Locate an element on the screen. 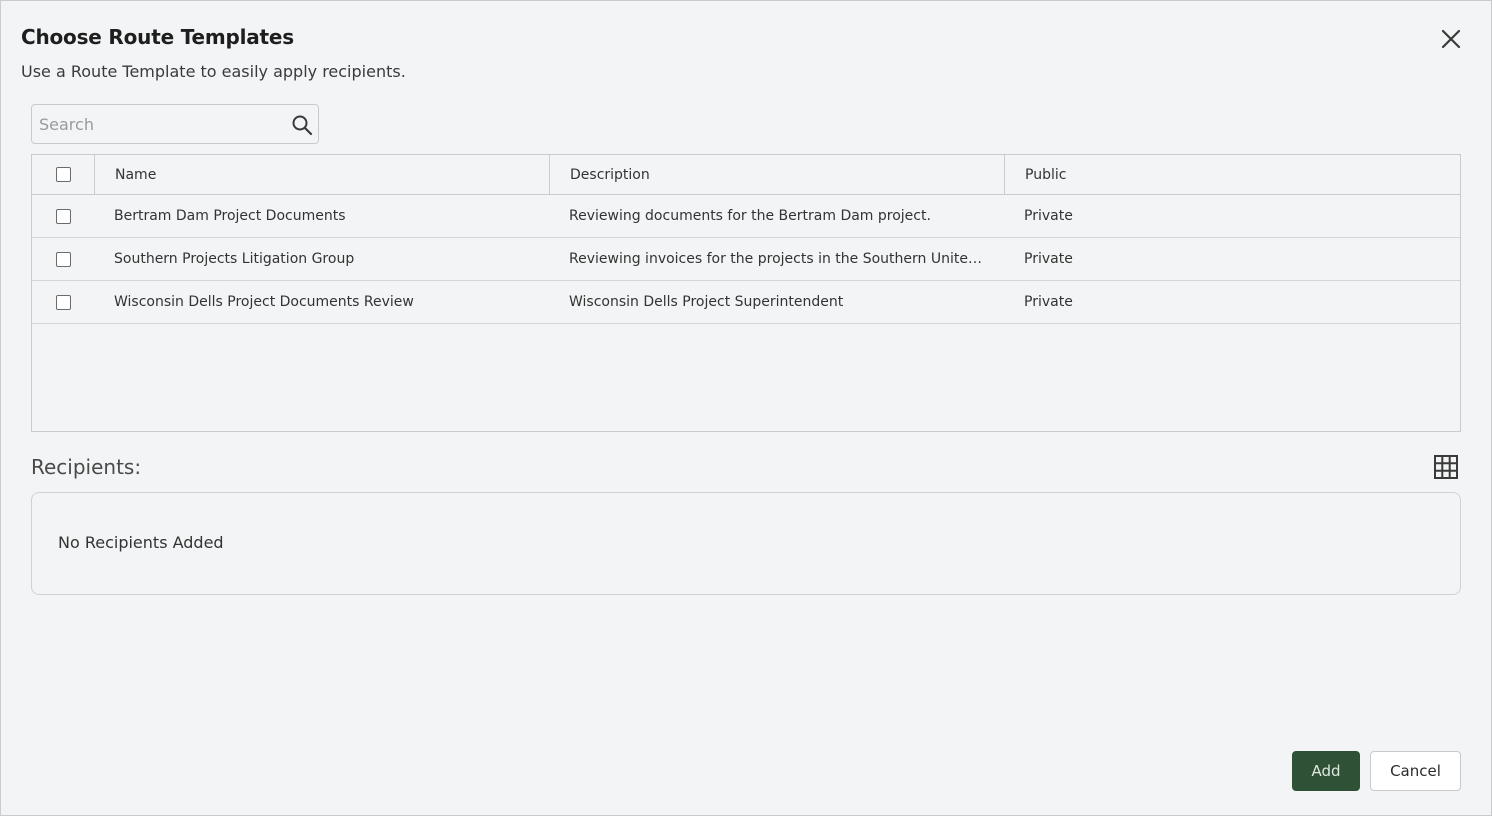 This screenshot has height=816, width=1492. dialog-title: Choose Route Templates is located at coordinates (157, 37).